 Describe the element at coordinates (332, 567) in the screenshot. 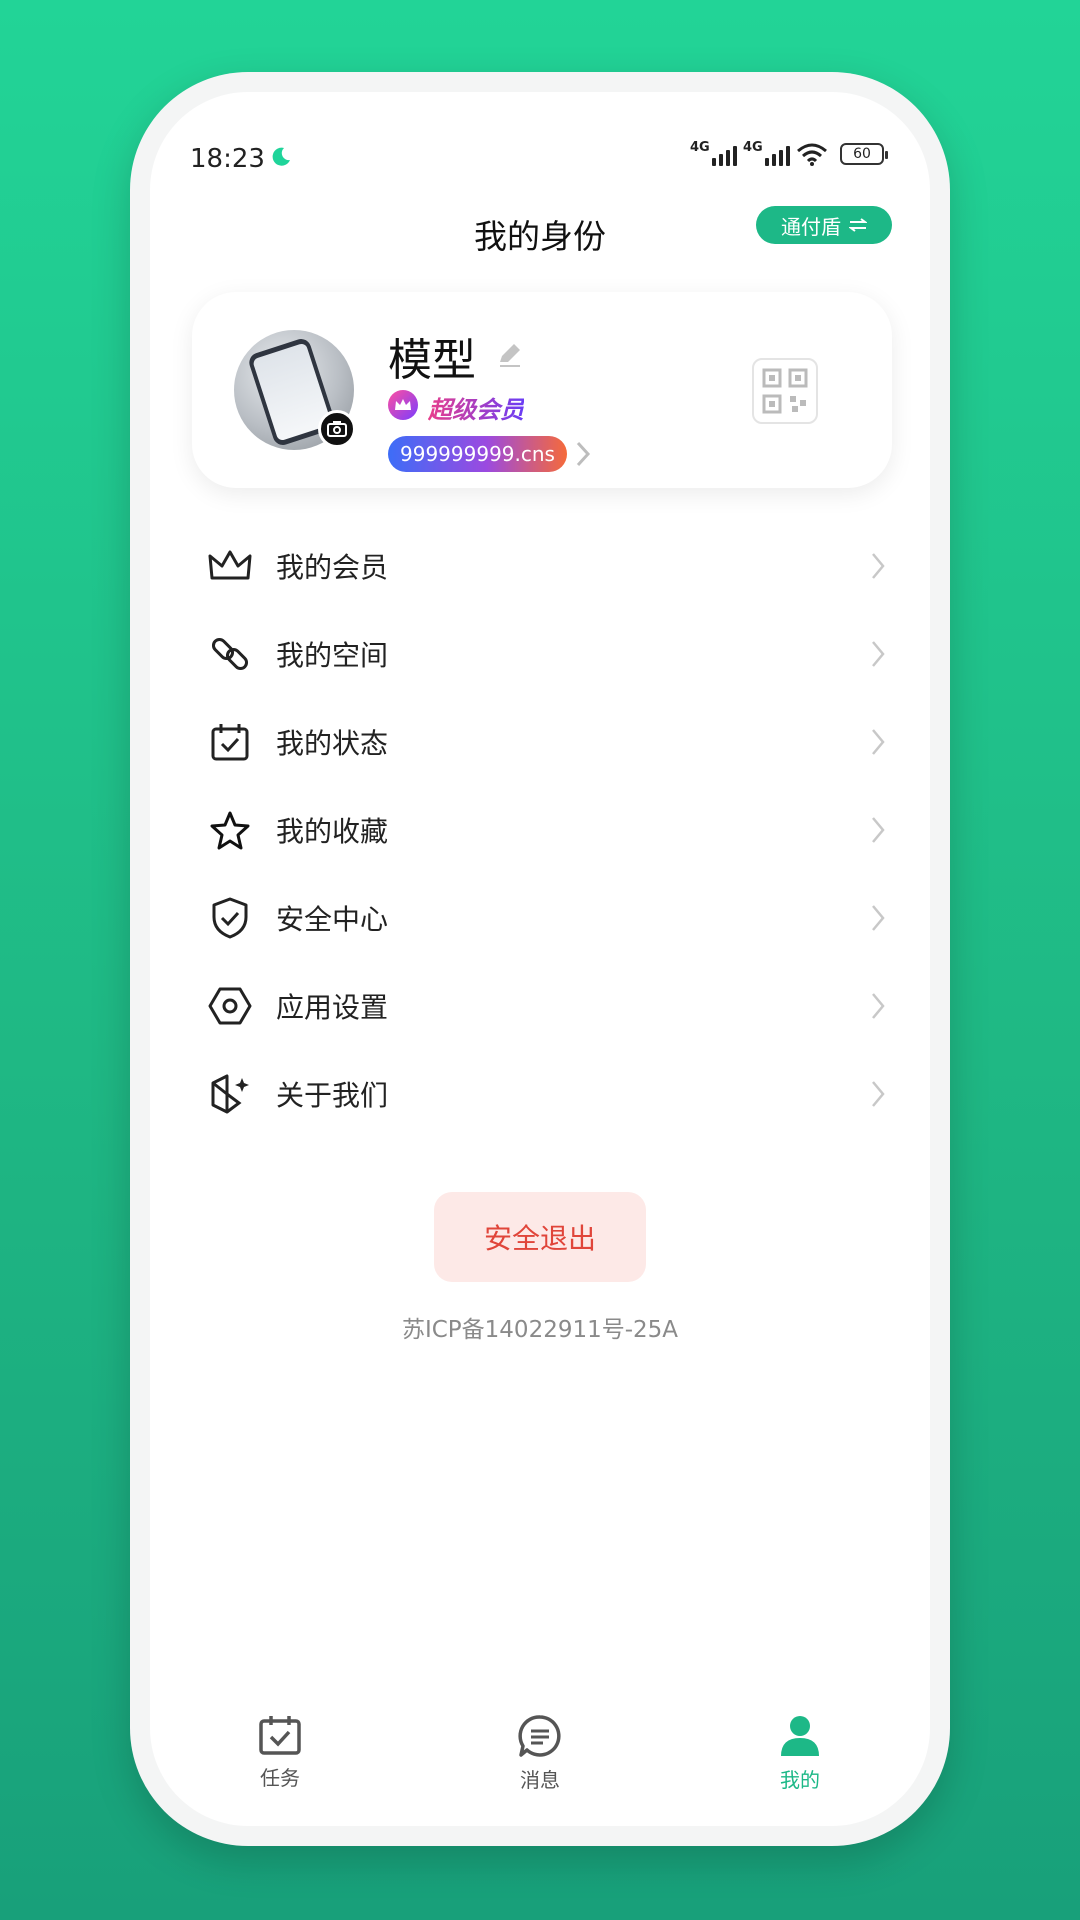

I see `menu-item-label: 我的会员` at that location.